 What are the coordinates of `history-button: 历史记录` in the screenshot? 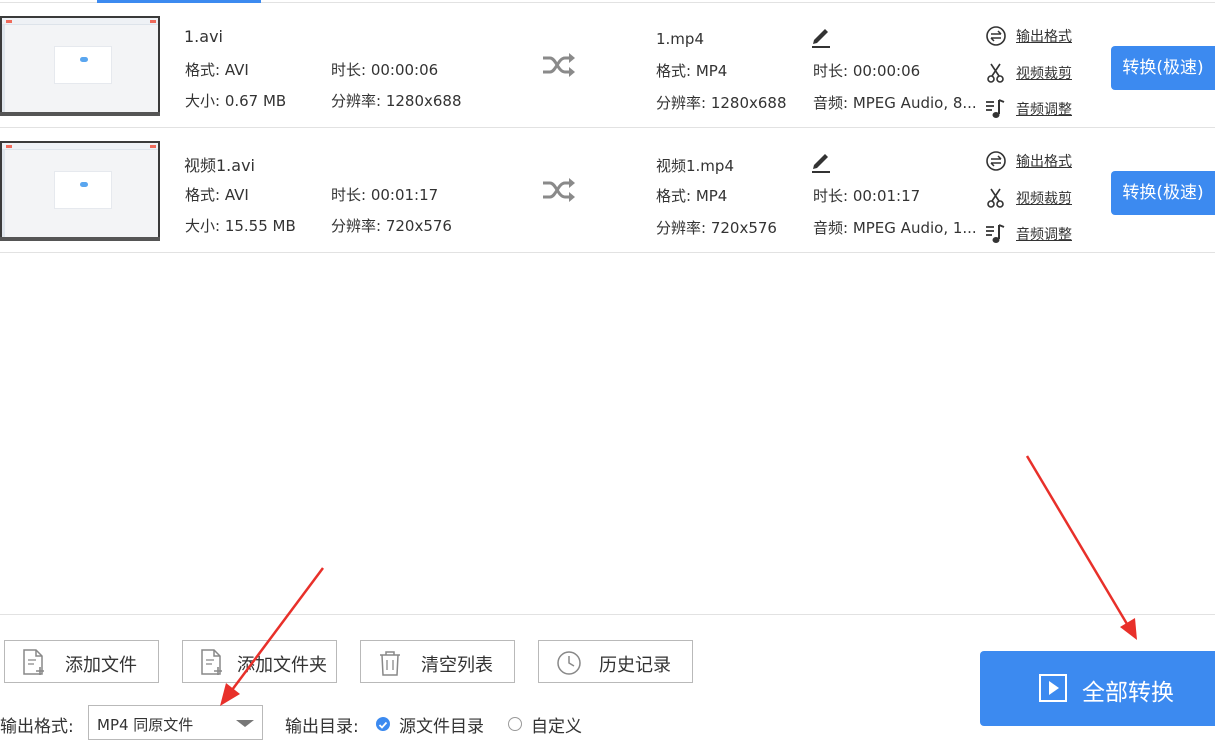 It's located at (615, 661).